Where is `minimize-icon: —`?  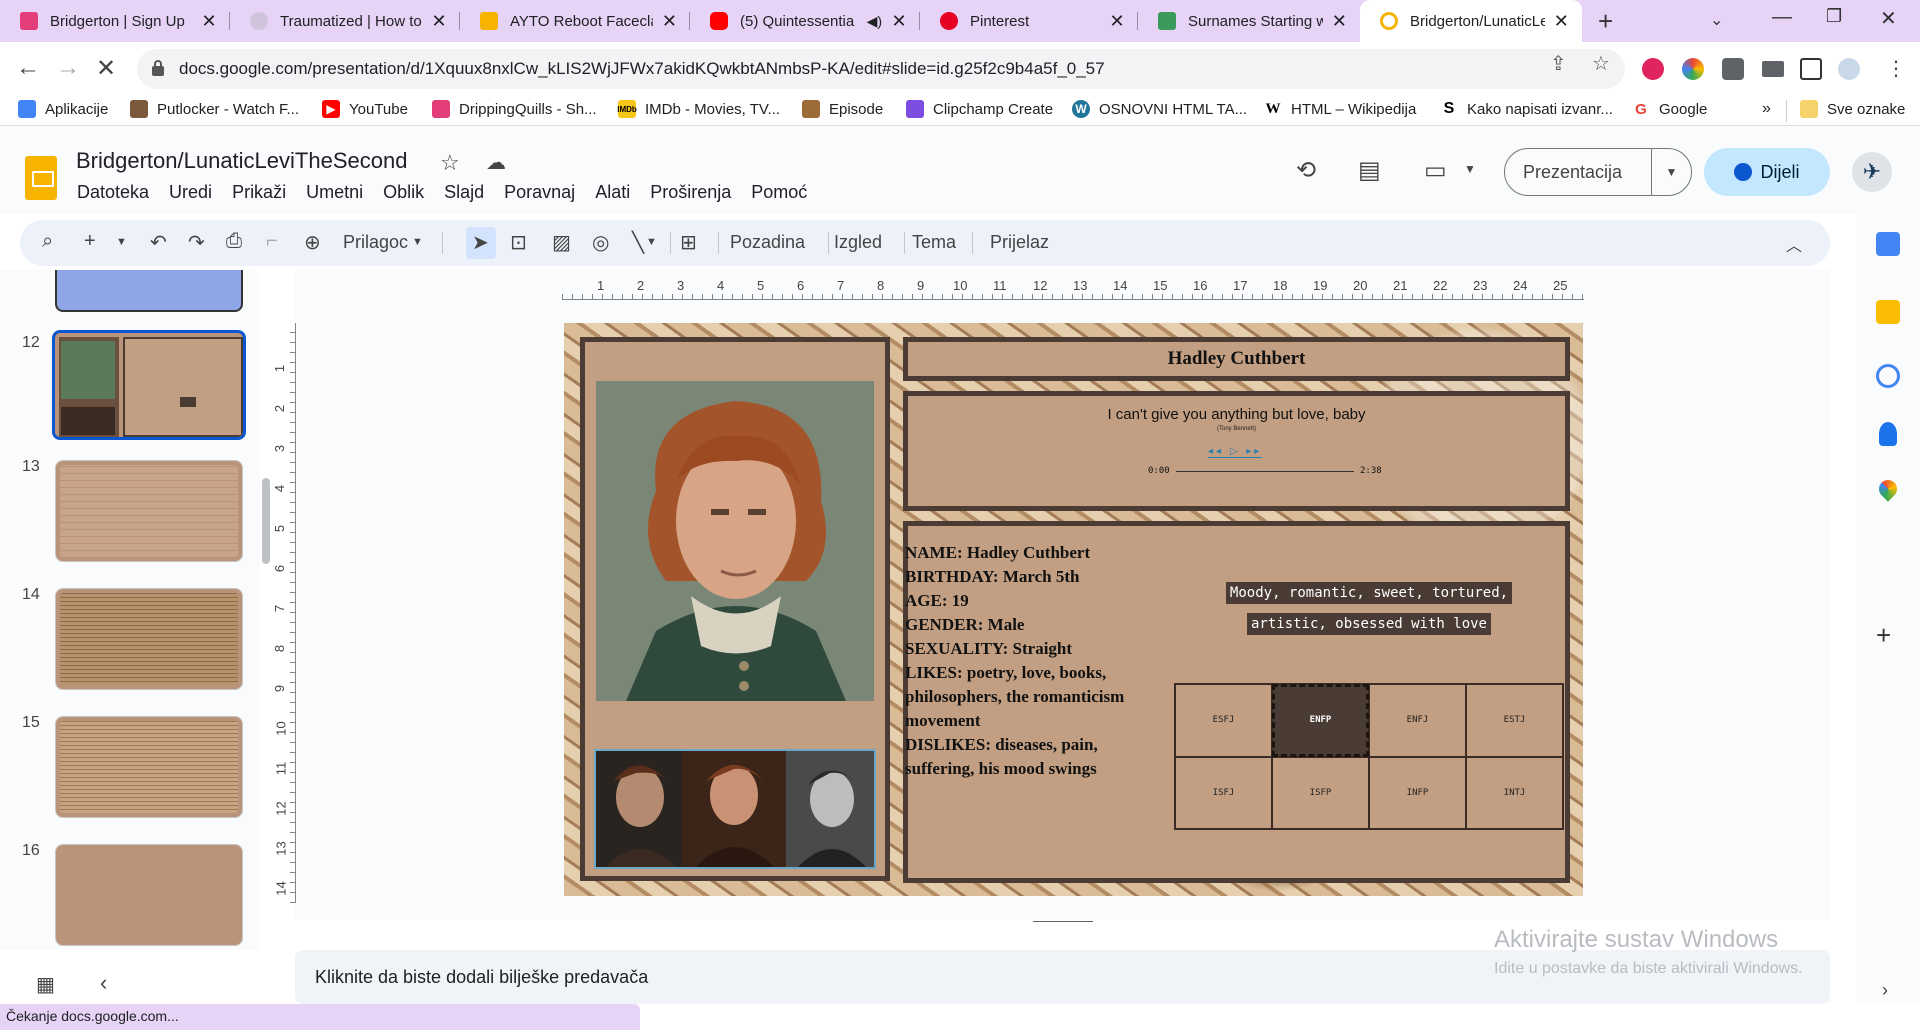 minimize-icon: — is located at coordinates (1782, 17).